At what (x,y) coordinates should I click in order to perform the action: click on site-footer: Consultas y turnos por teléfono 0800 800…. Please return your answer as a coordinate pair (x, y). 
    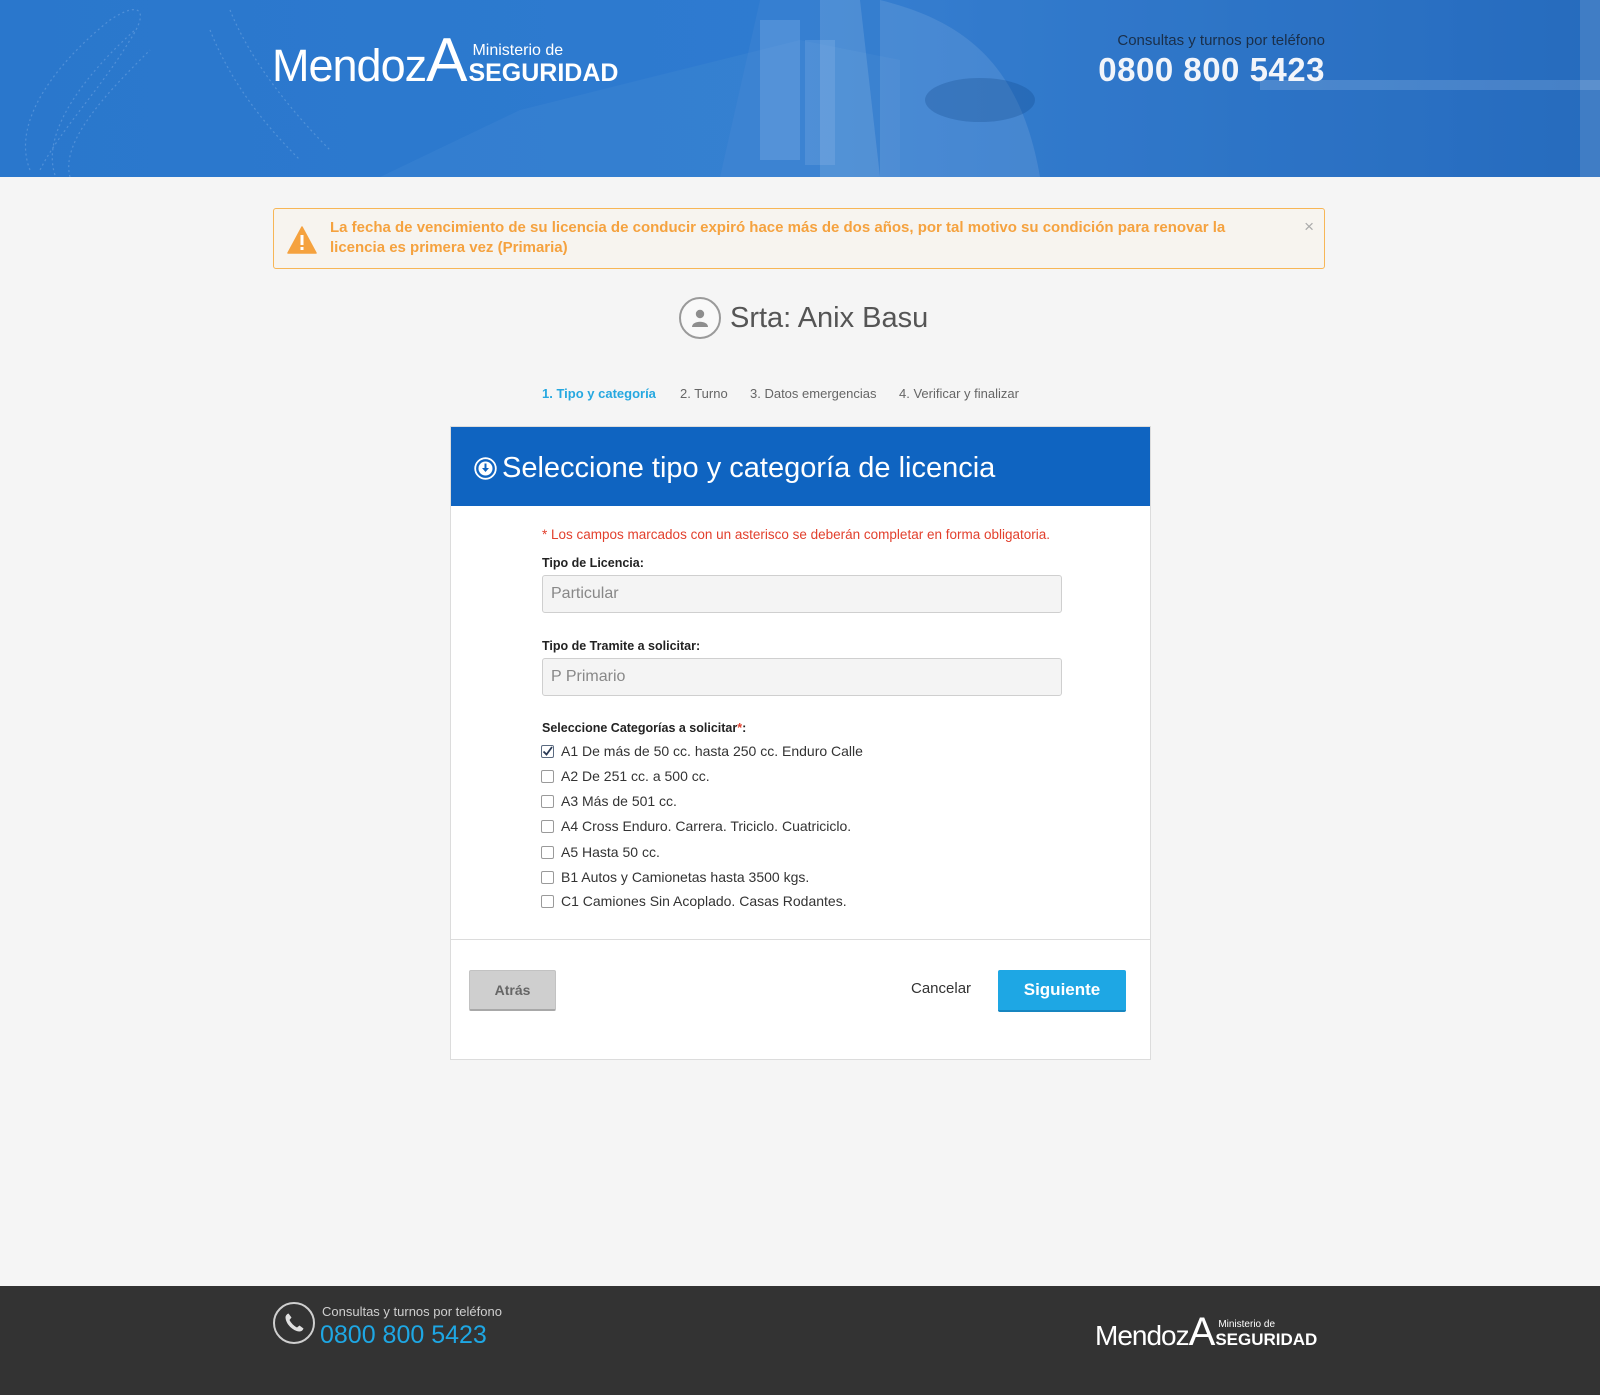
    Looking at the image, I should click on (800, 1340).